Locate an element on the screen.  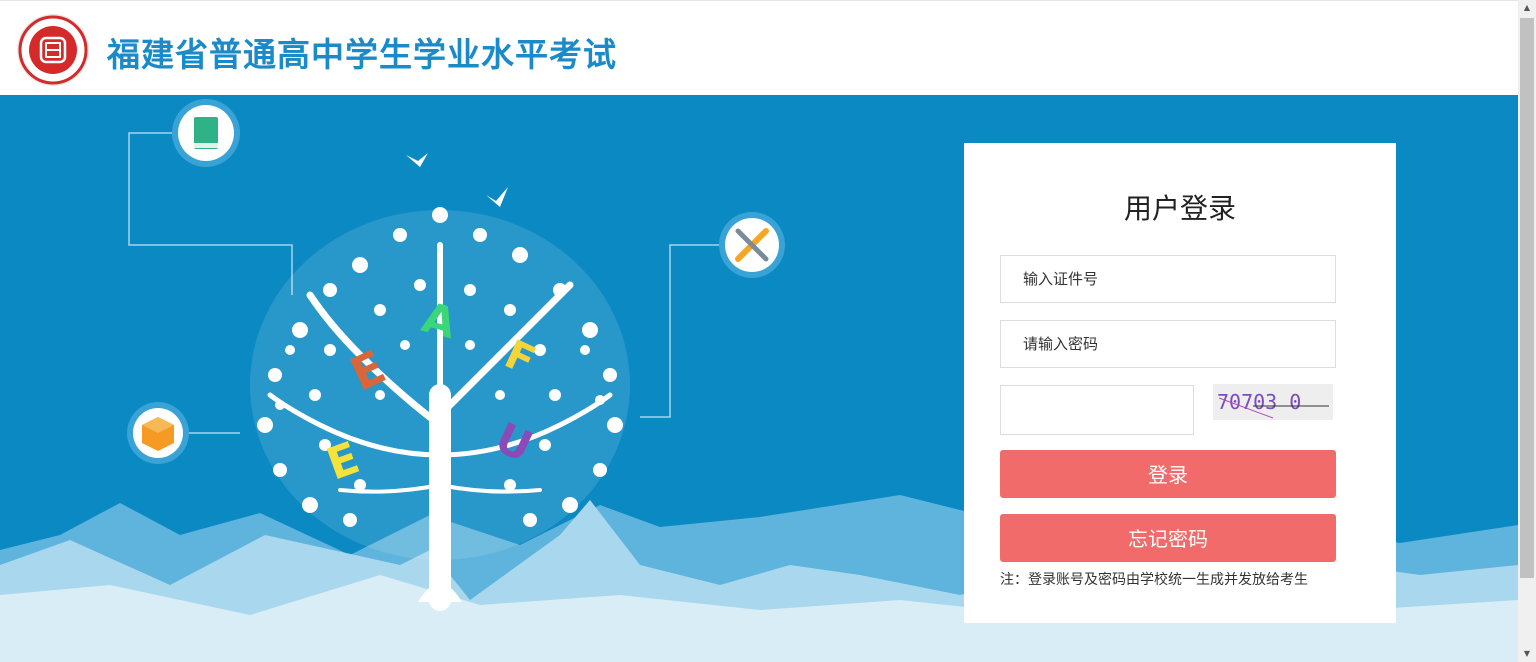
scroll-down-icon: ▼ is located at coordinates (1527, 654).